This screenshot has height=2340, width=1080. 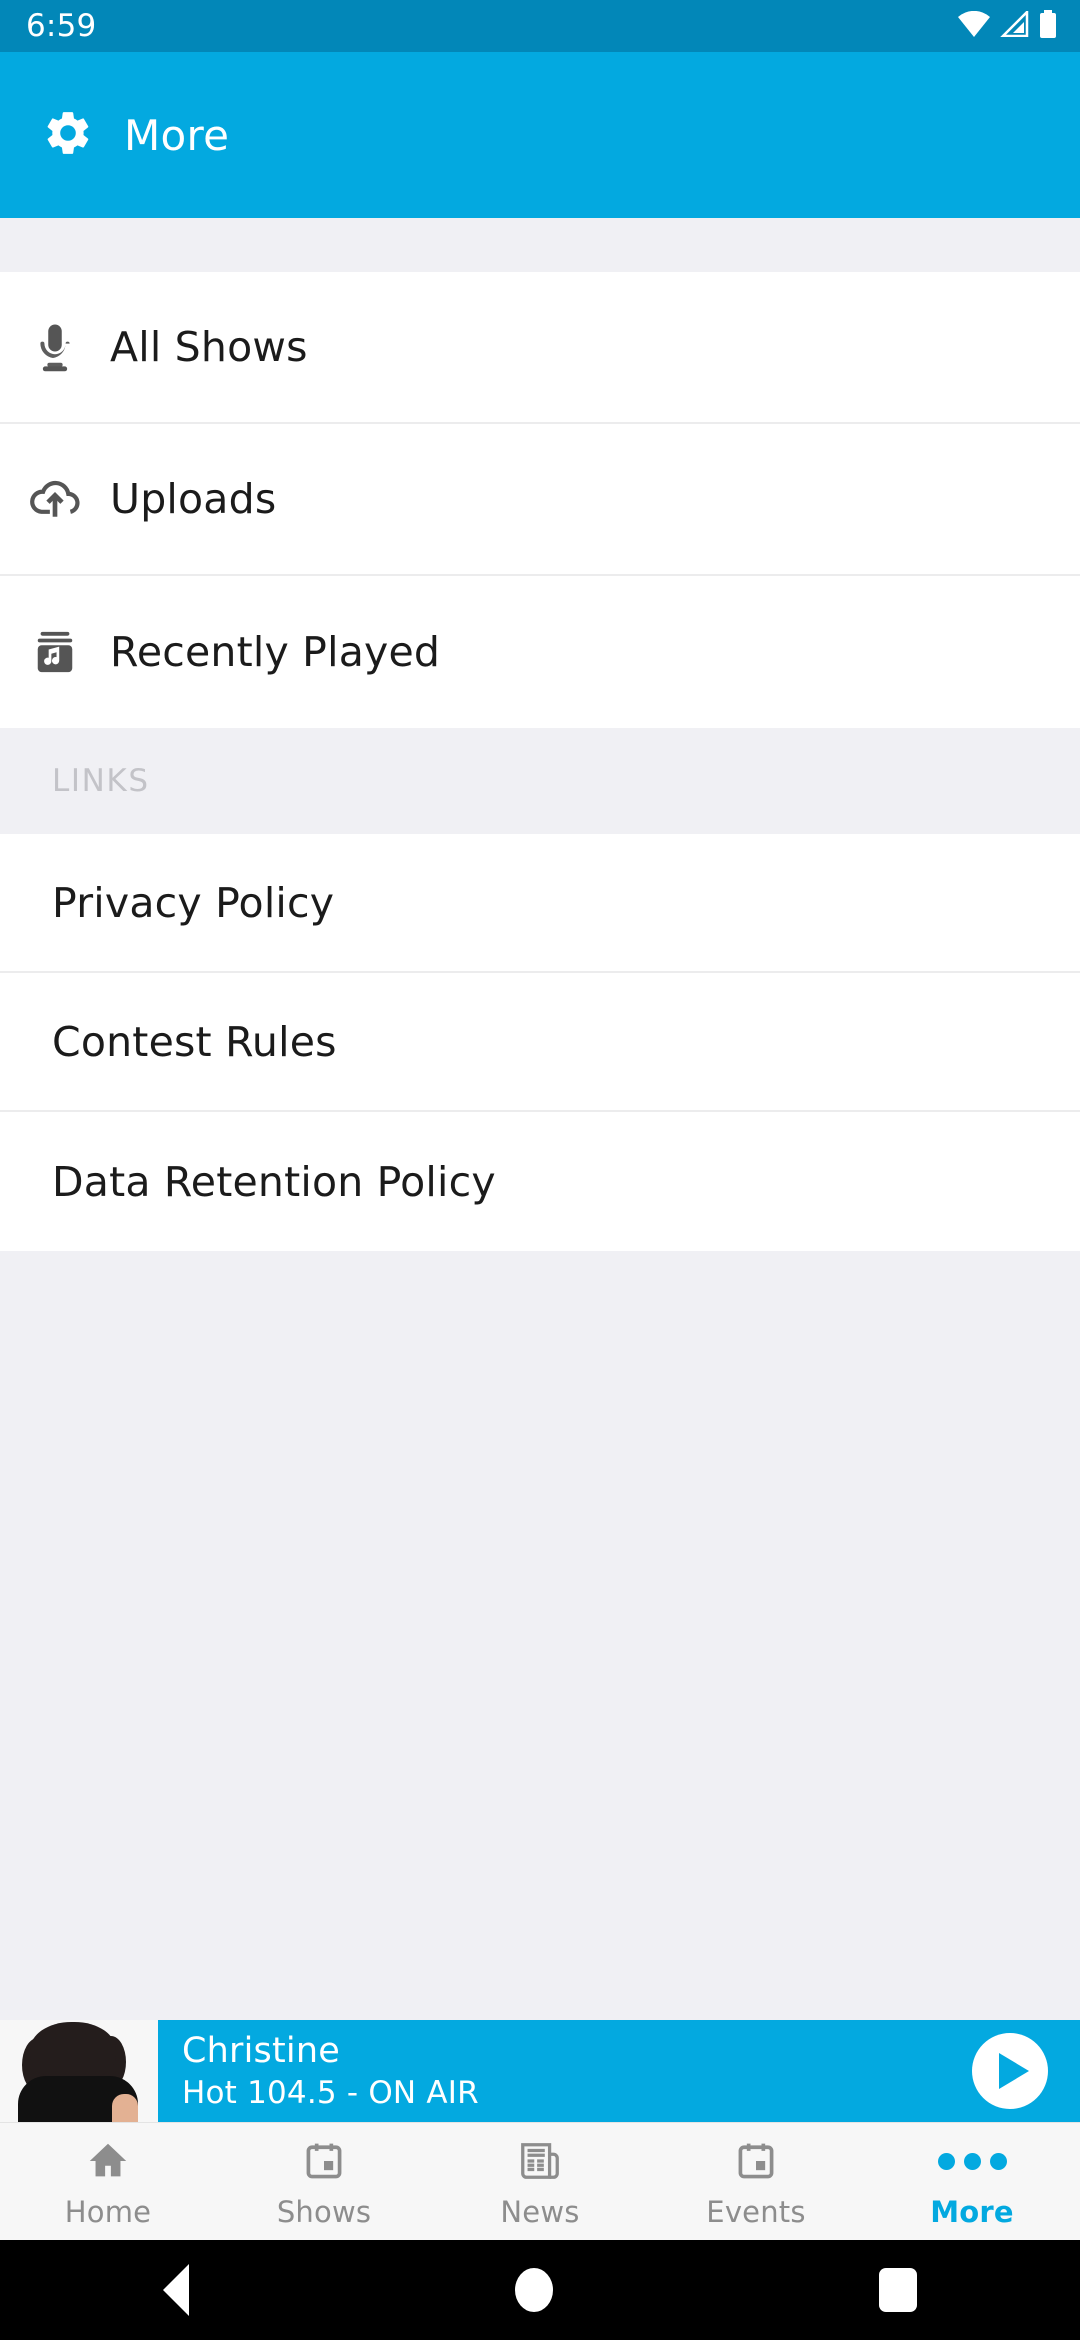 What do you see at coordinates (756, 2212) in the screenshot?
I see `nav-label: Events` at bounding box center [756, 2212].